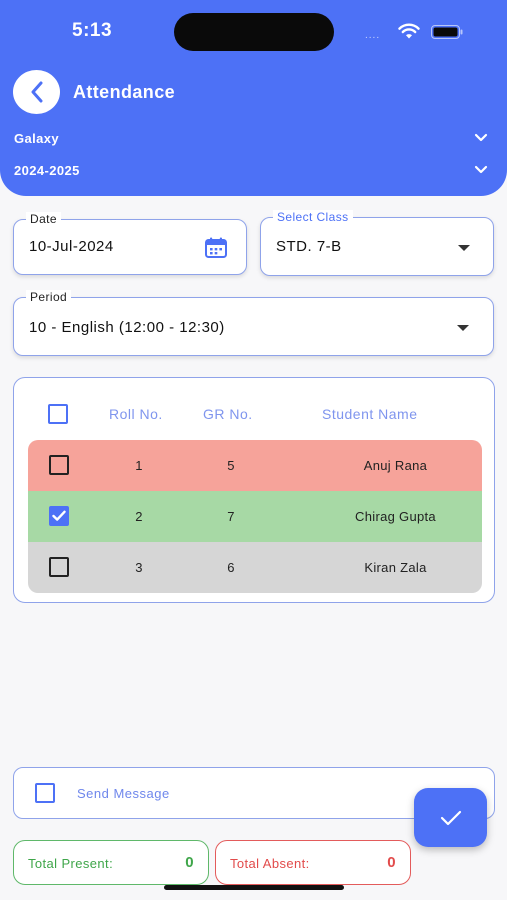 This screenshot has width=507, height=900. What do you see at coordinates (395, 567) in the screenshot?
I see `student-name: Kiran Zala` at bounding box center [395, 567].